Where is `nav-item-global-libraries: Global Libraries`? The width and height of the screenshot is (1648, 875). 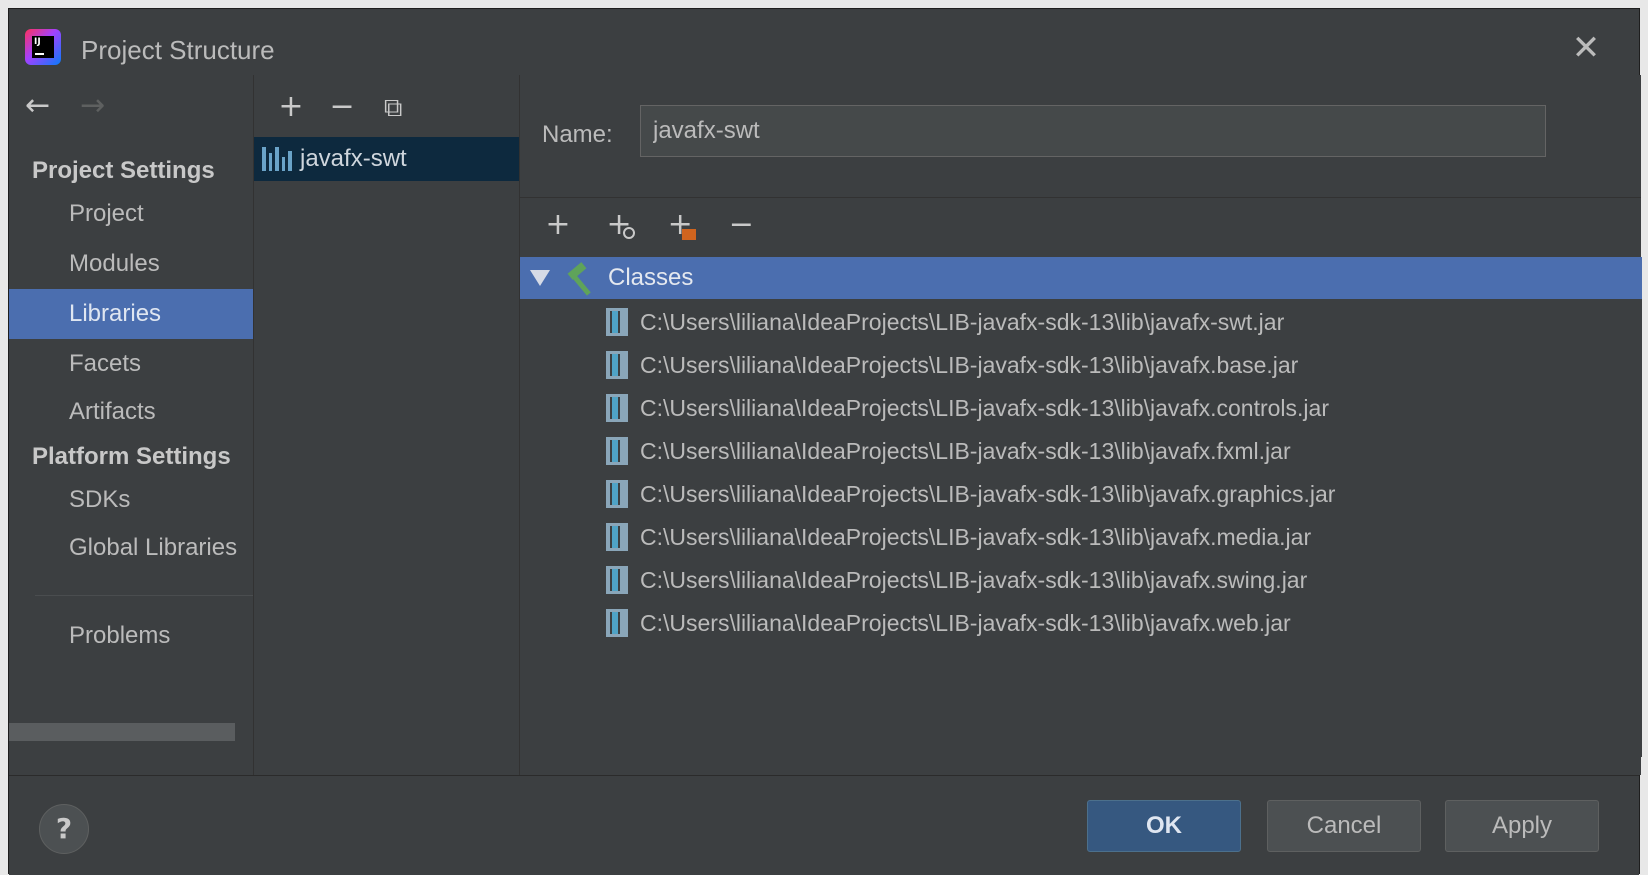
nav-item-global-libraries: Global Libraries is located at coordinates (131, 548).